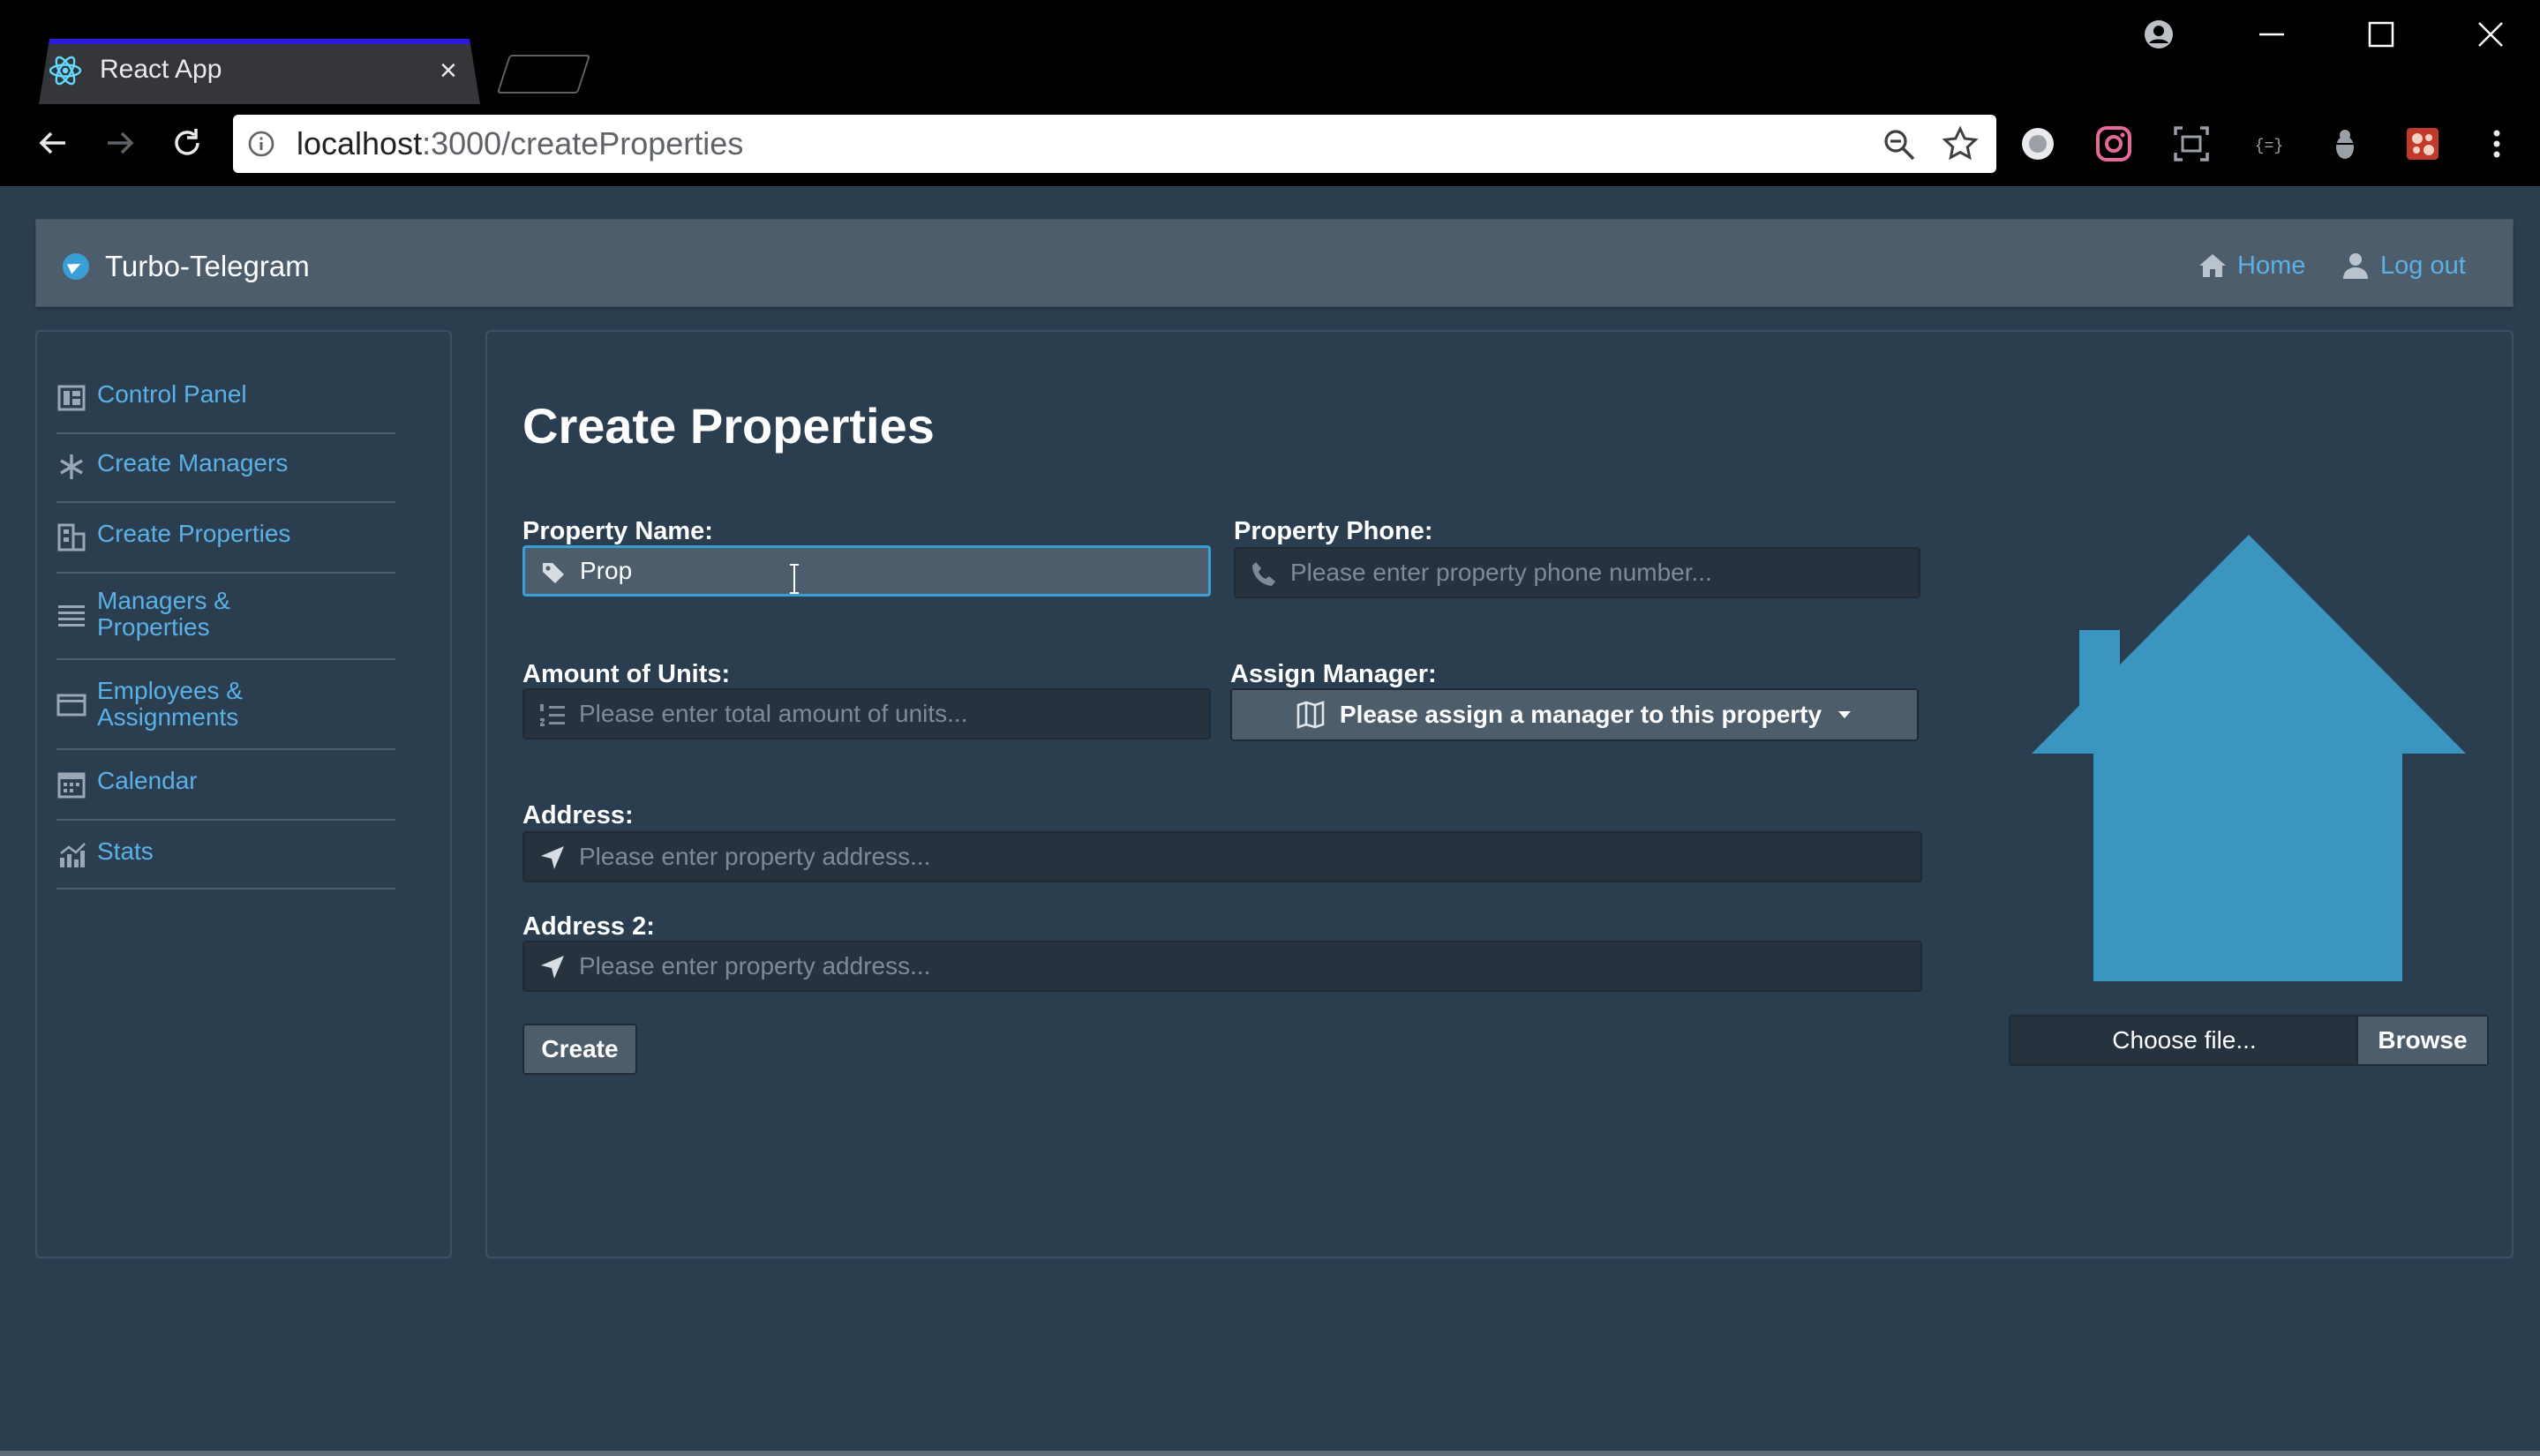 This screenshot has height=1456, width=2540. What do you see at coordinates (886, 571) in the screenshot?
I see `property-name-input` at bounding box center [886, 571].